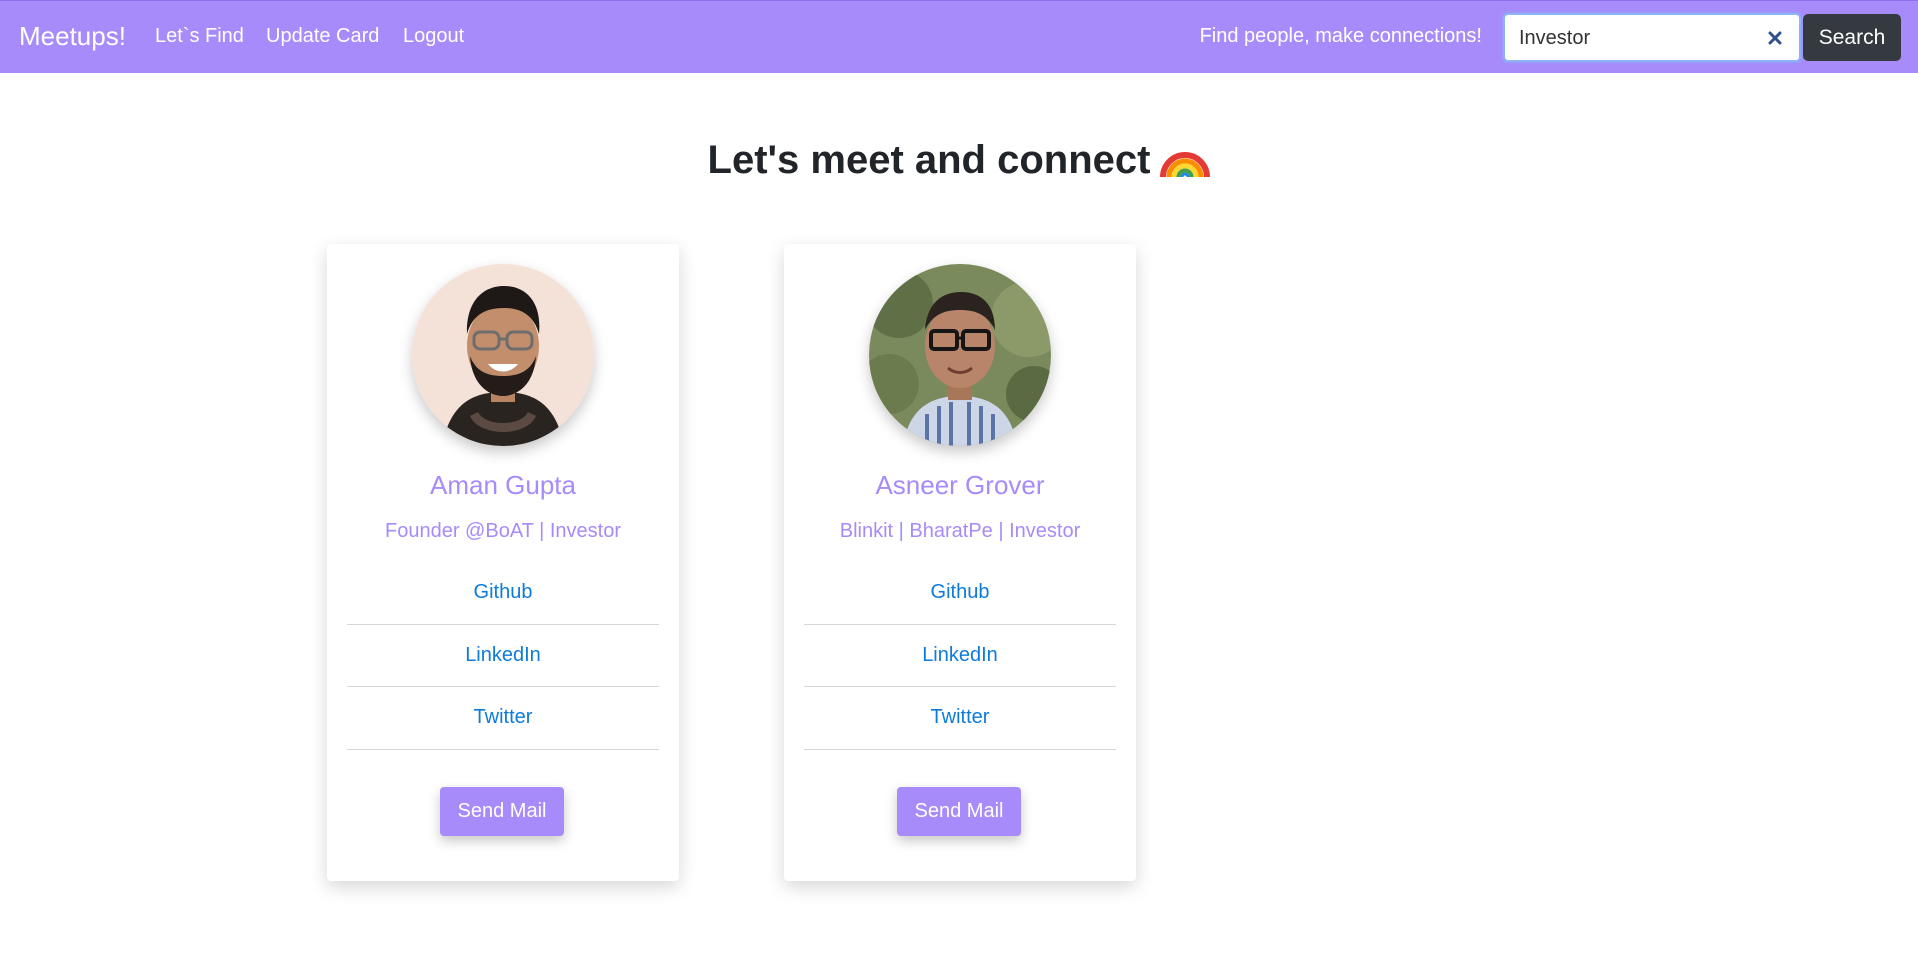 This screenshot has height=978, width=1918. What do you see at coordinates (1852, 37) in the screenshot?
I see `search-button: Search` at bounding box center [1852, 37].